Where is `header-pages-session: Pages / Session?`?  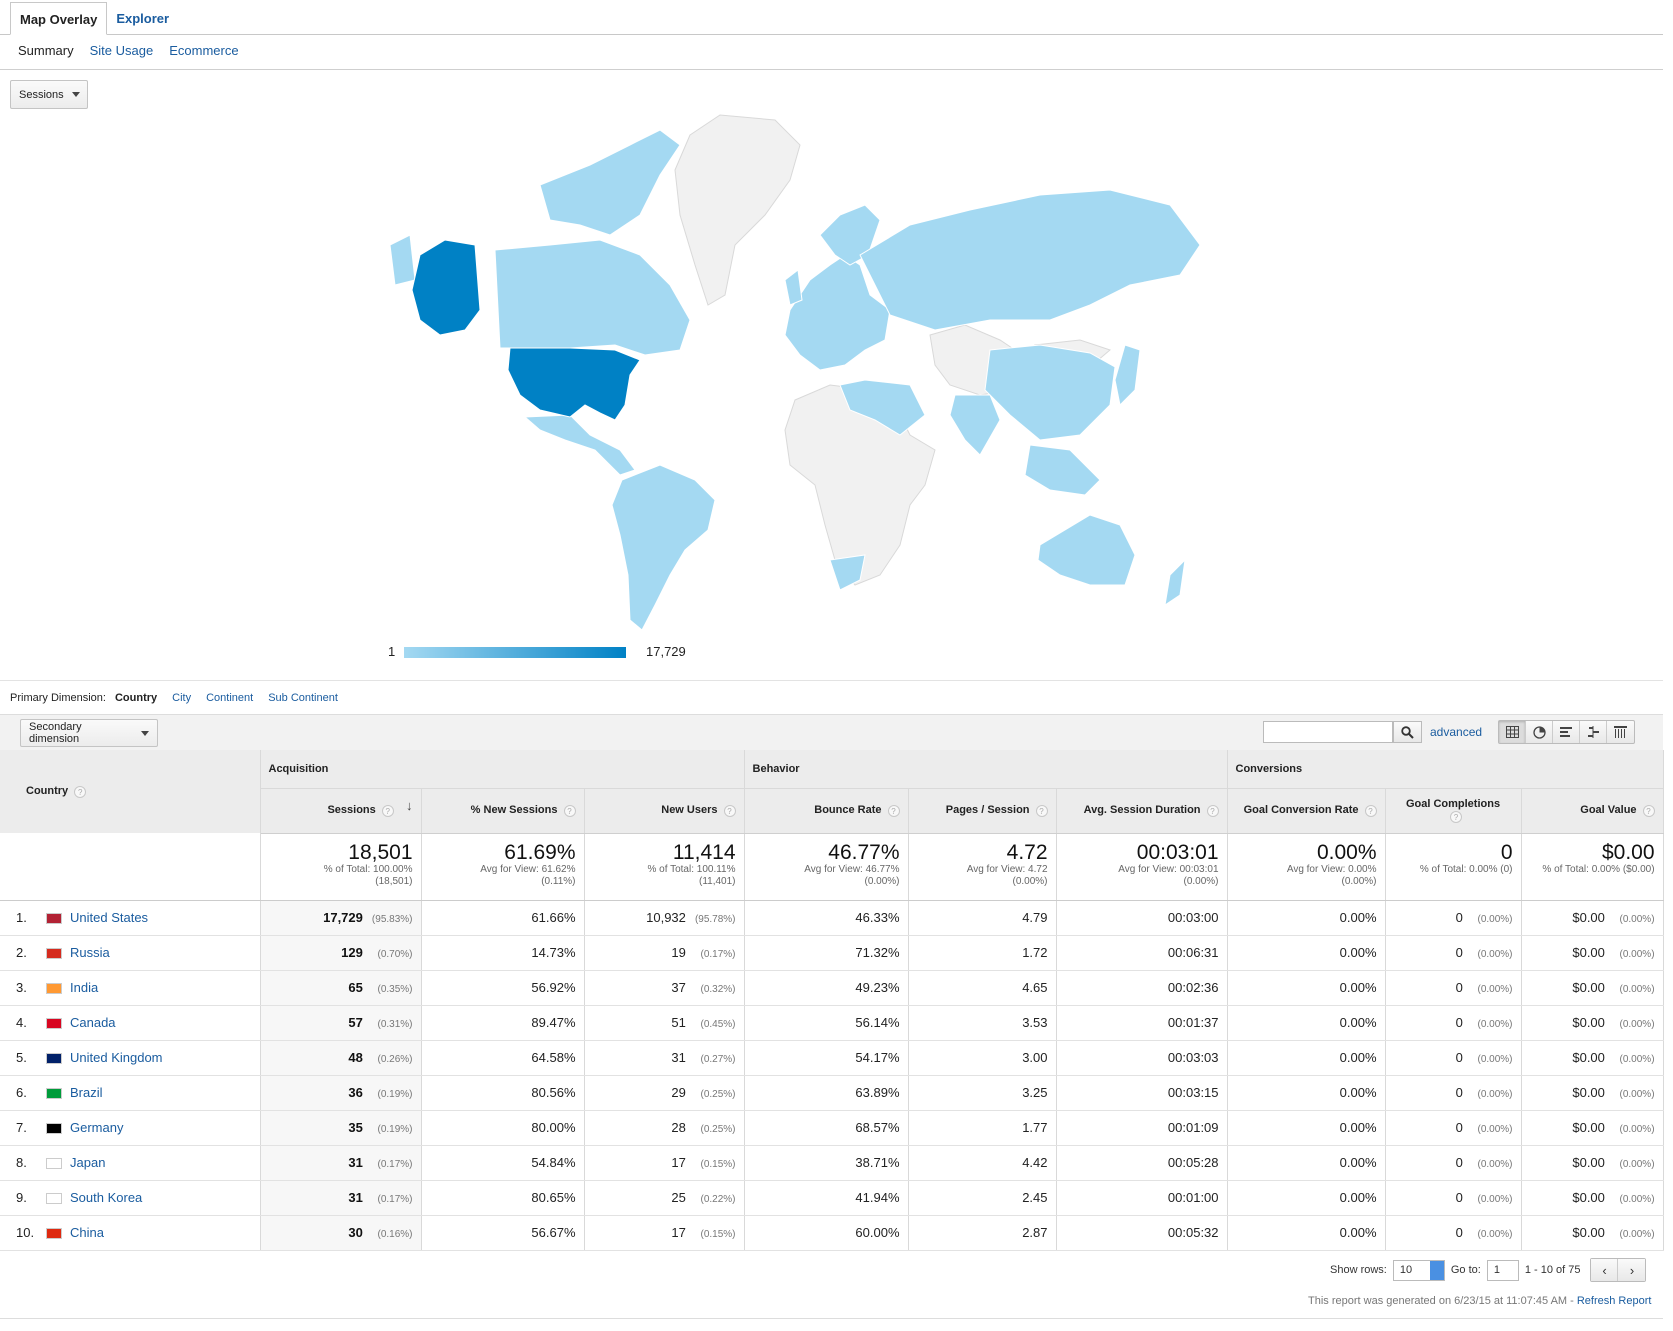 header-pages-session: Pages / Session? is located at coordinates (982, 811).